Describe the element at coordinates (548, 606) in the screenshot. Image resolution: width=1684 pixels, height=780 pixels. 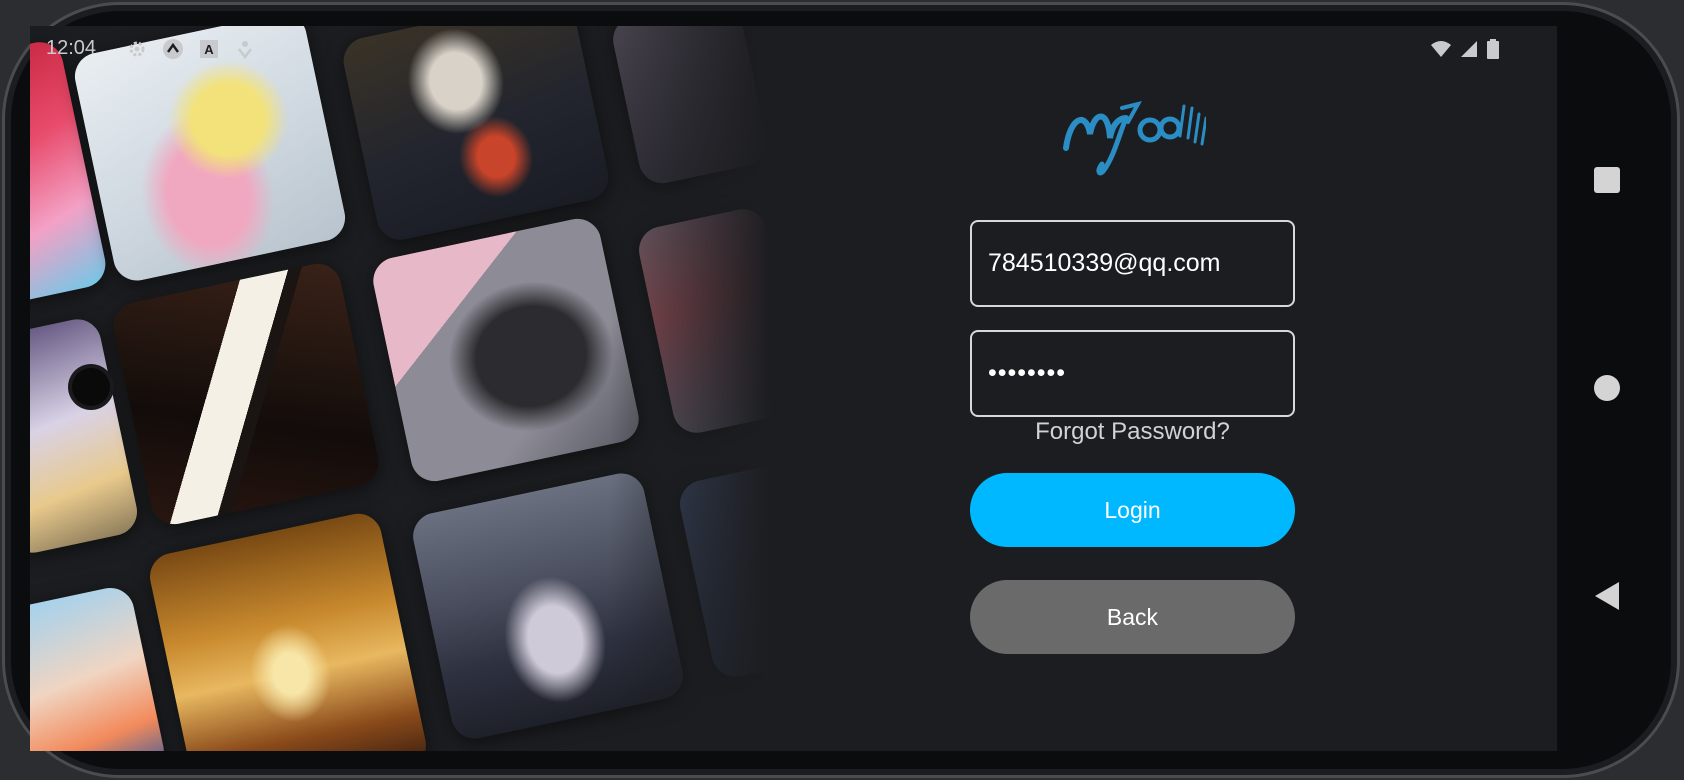
I see `band-group-image` at that location.